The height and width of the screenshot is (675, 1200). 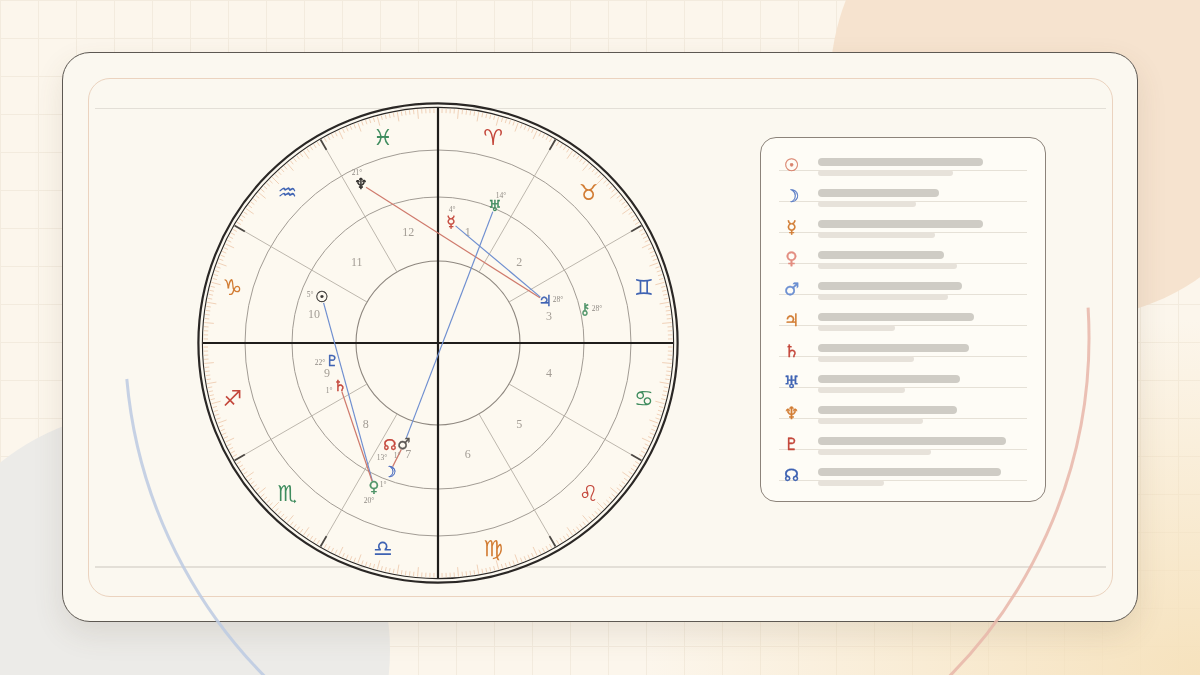 What do you see at coordinates (643, 398) in the screenshot?
I see `zodiac-sign-glyph: ♋` at bounding box center [643, 398].